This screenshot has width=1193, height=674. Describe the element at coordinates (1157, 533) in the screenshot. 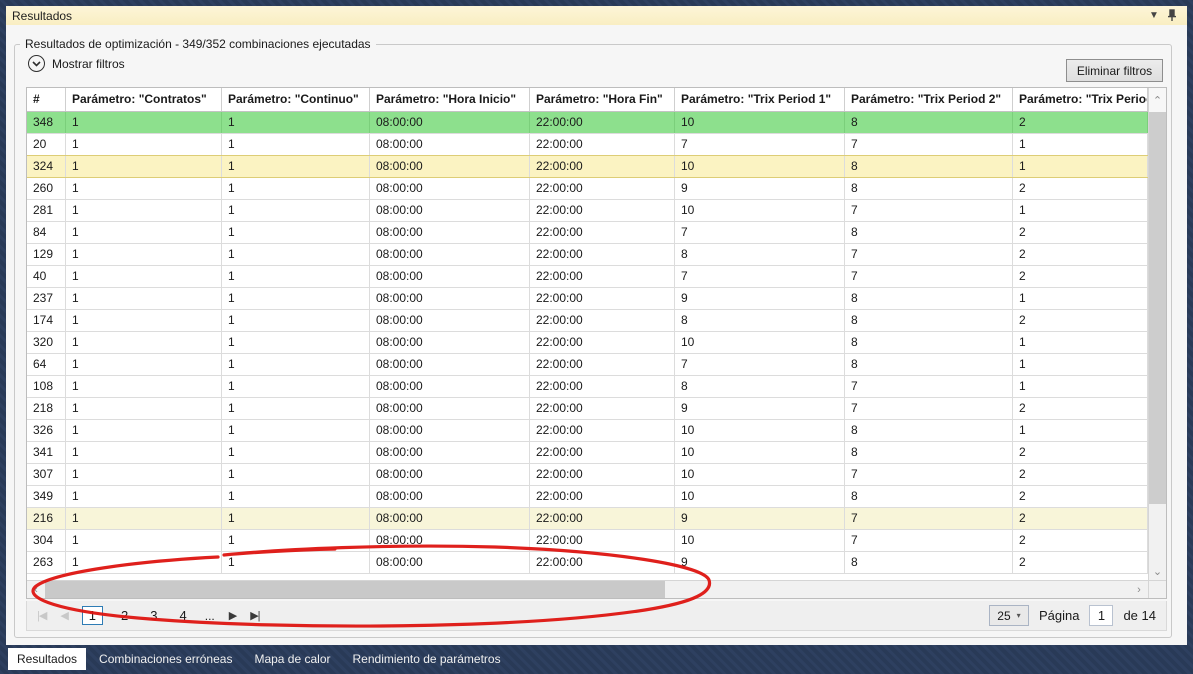

I see `vertical-scrollbar-track` at that location.